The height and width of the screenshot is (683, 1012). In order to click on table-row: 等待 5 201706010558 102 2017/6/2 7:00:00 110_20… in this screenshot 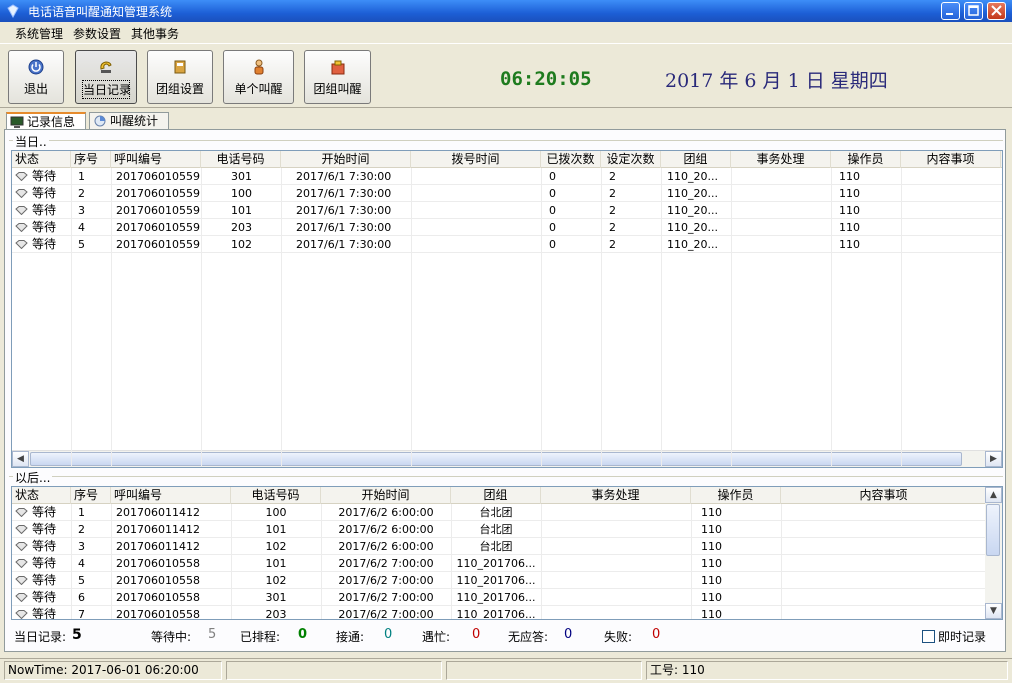, I will do `click(507, 580)`.